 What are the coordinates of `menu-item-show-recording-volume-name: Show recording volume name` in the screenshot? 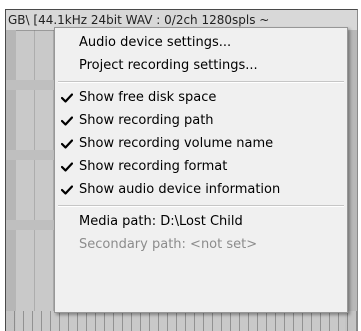 It's located at (201, 143).